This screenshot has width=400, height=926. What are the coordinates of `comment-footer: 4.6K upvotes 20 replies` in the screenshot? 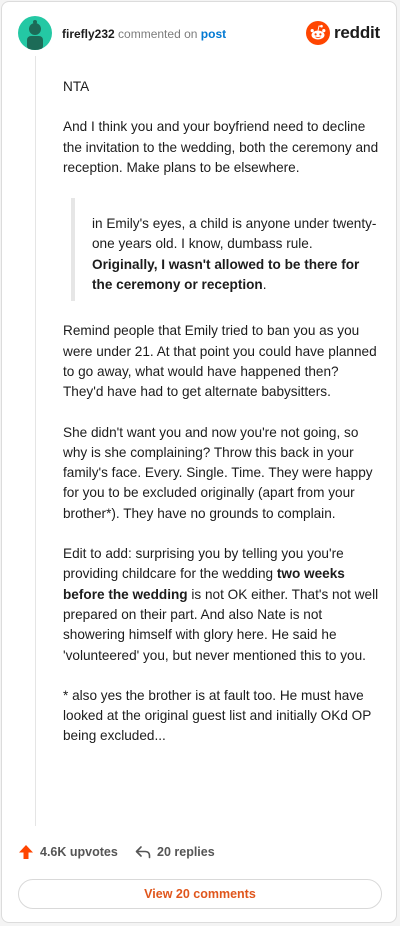 It's located at (199, 855).